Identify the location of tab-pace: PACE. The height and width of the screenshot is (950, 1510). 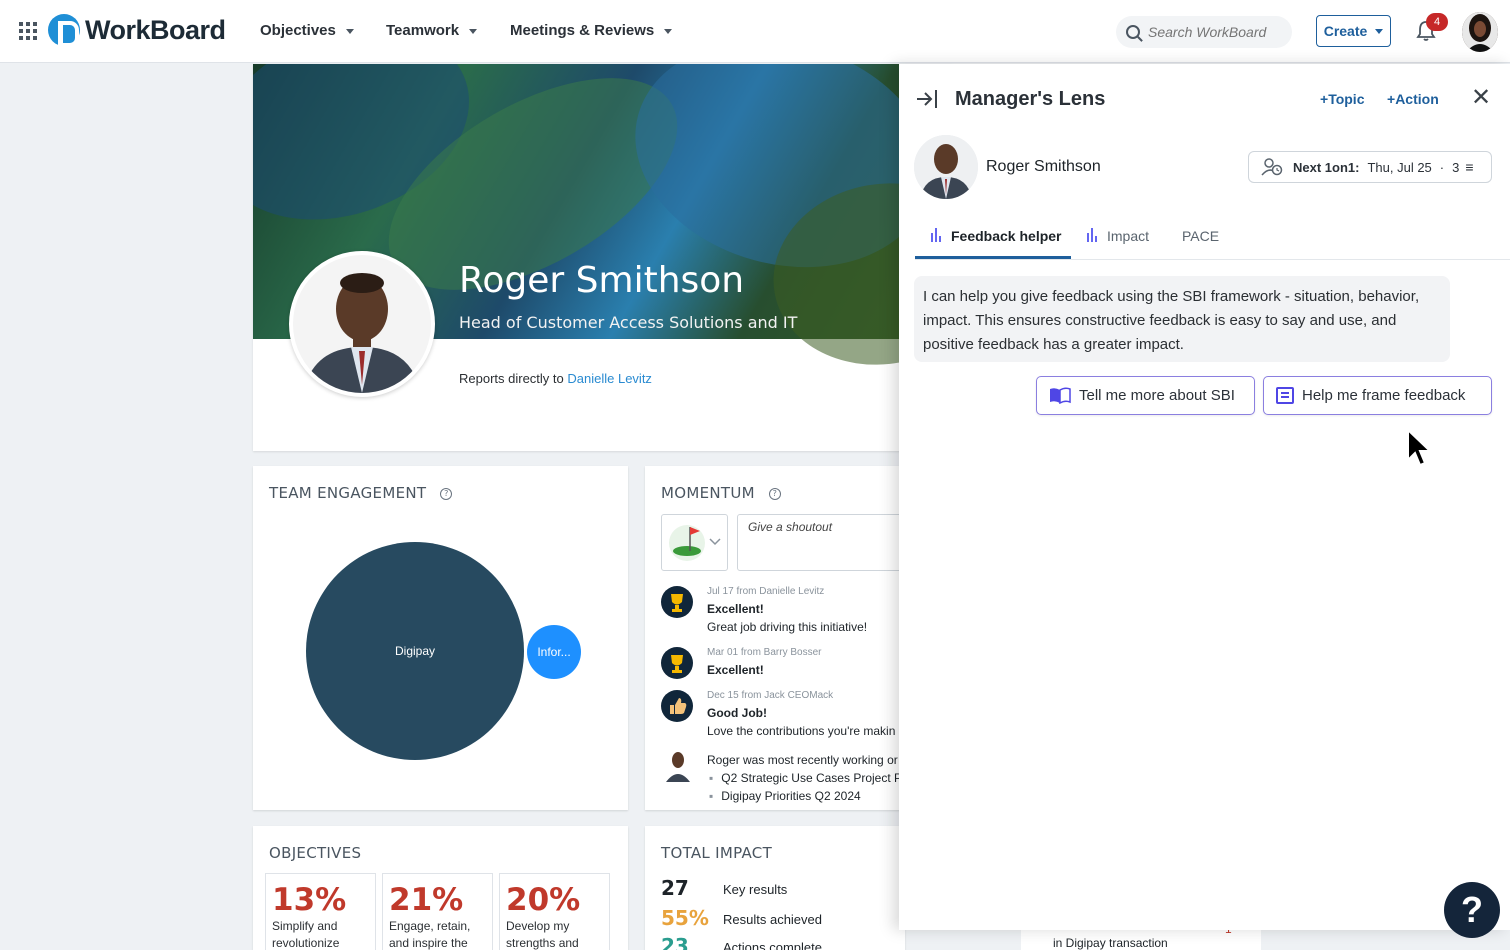
(1200, 243).